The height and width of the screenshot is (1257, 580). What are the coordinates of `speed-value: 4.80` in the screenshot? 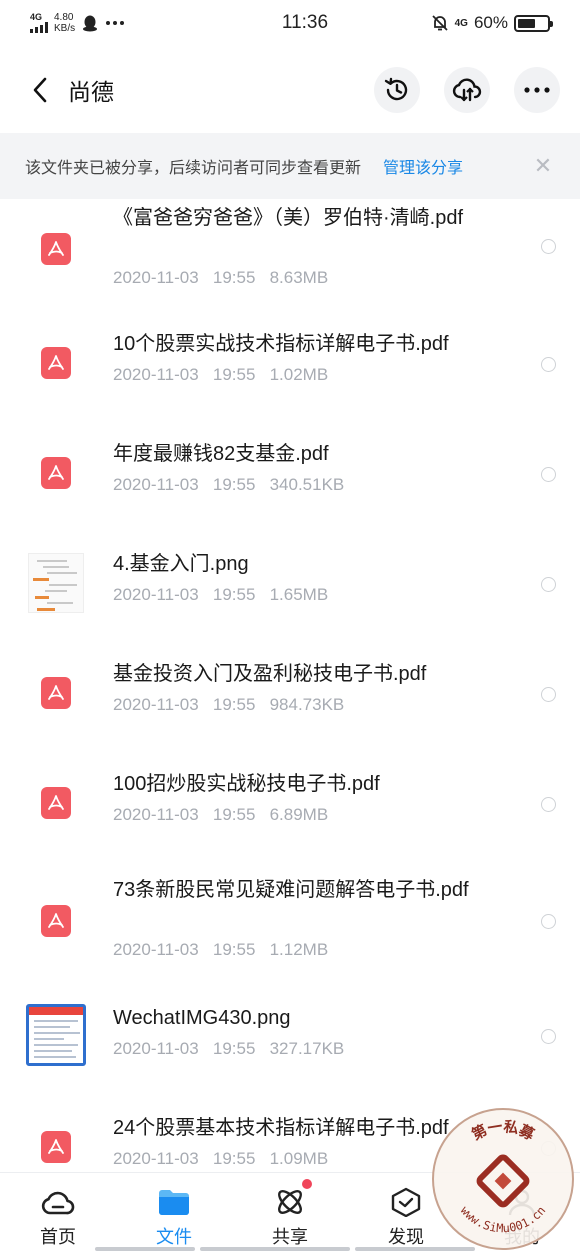 It's located at (64, 17).